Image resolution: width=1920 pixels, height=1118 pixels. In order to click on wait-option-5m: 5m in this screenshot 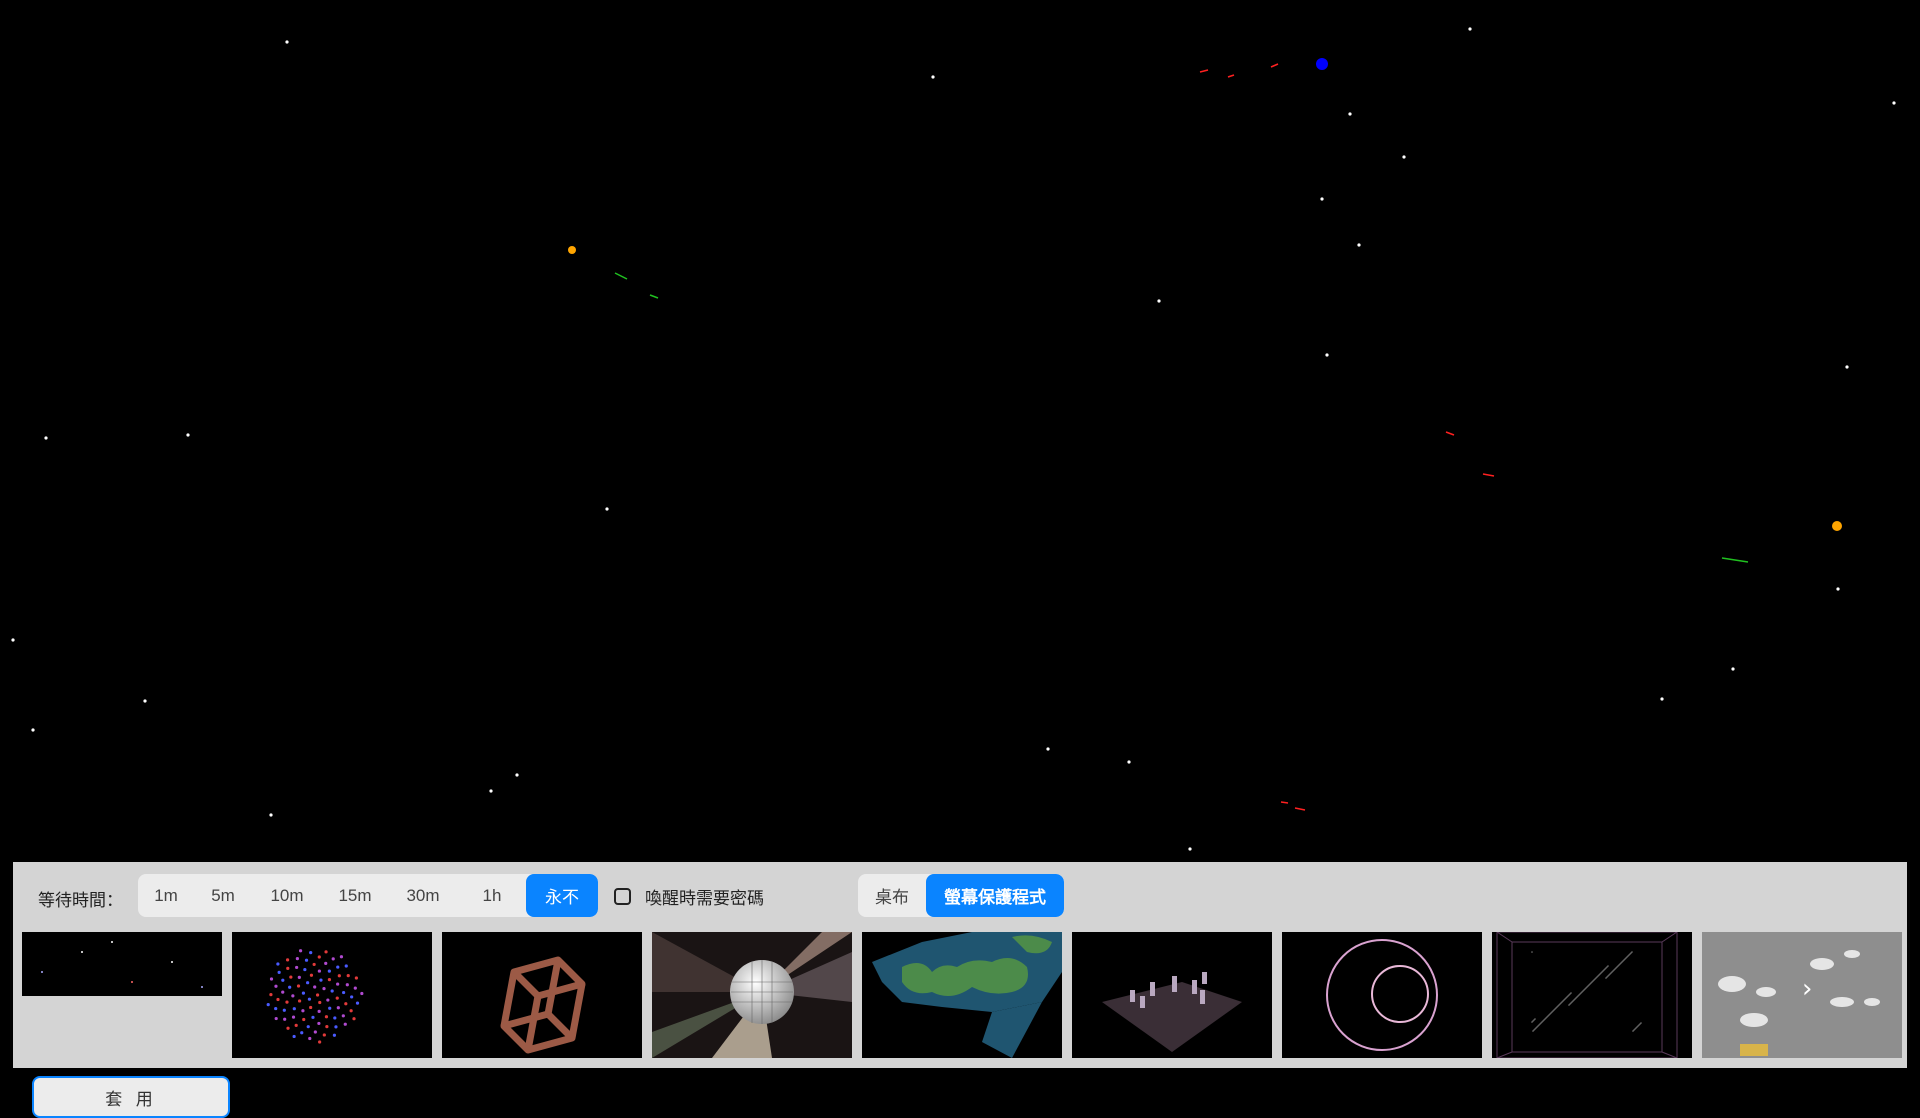, I will do `click(223, 895)`.